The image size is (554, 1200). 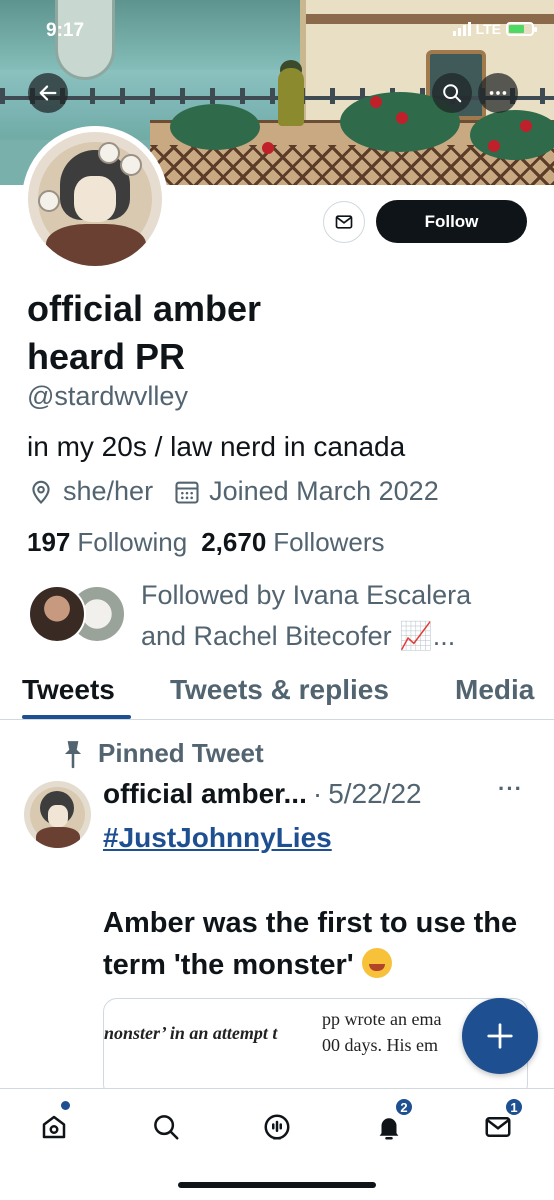 I want to click on back-button, so click(x=48, y=93).